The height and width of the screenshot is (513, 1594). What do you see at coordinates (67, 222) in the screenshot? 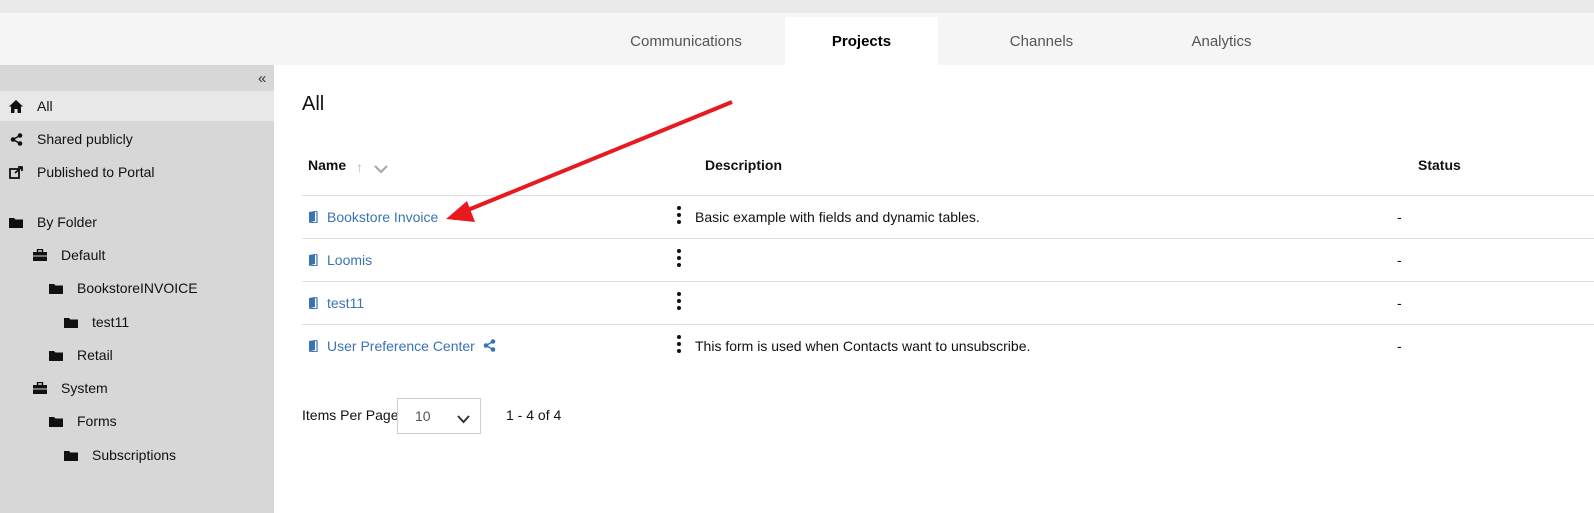
I see `sidebar-item-label: By Folder` at bounding box center [67, 222].